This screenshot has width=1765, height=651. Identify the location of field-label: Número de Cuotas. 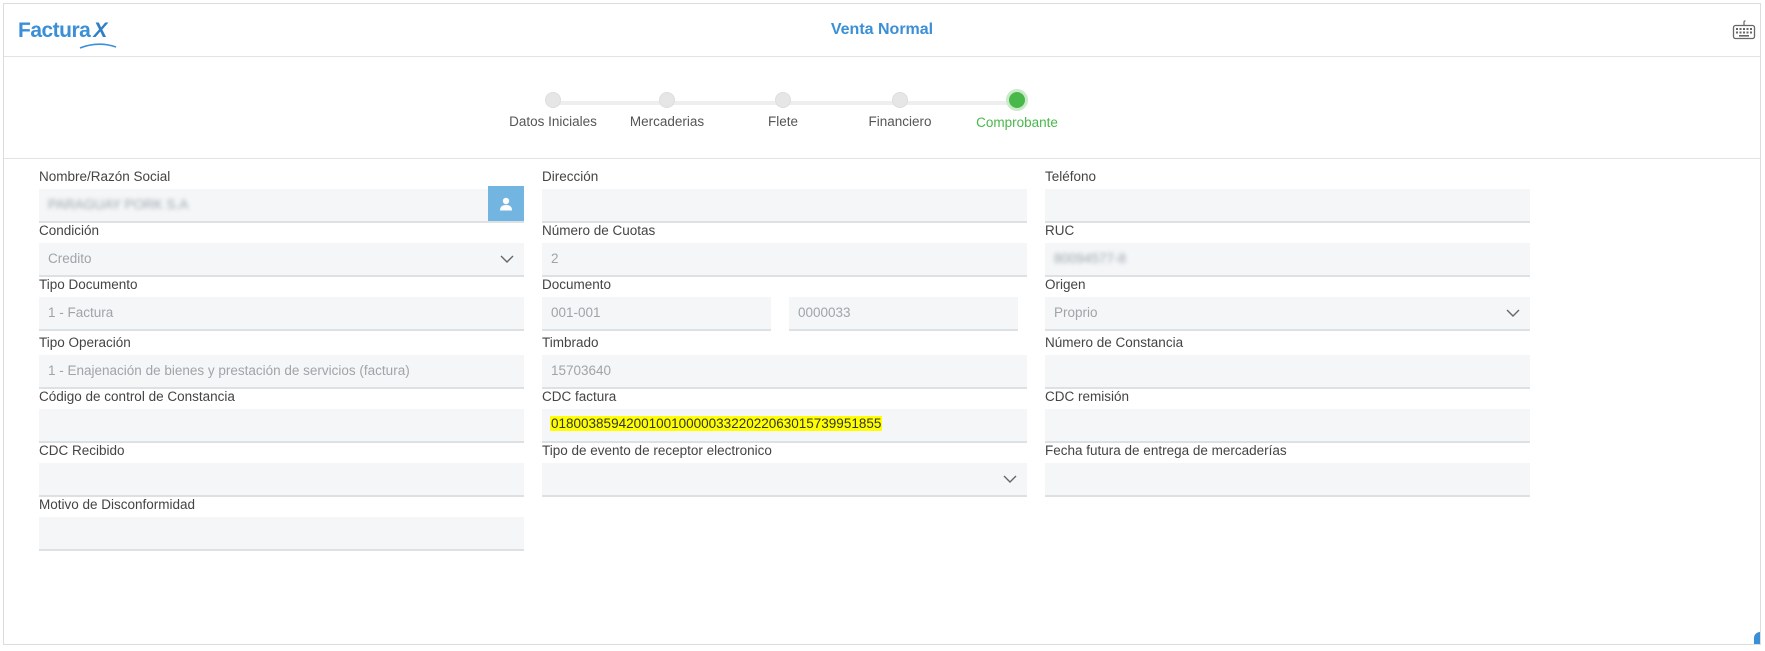
(599, 230).